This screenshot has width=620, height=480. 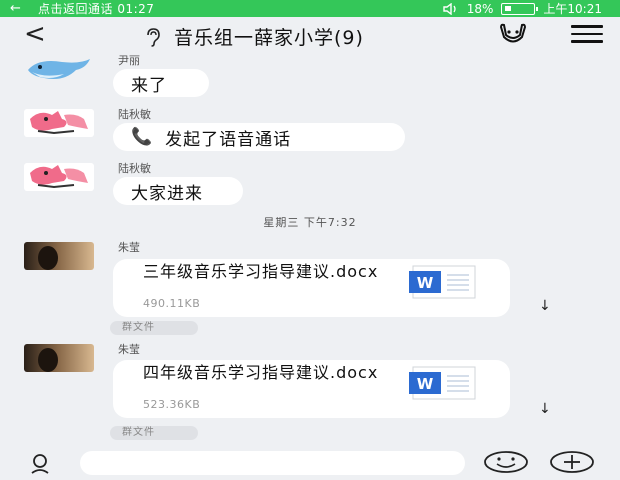 What do you see at coordinates (153, 37) in the screenshot?
I see `ear-mute-icon` at bounding box center [153, 37].